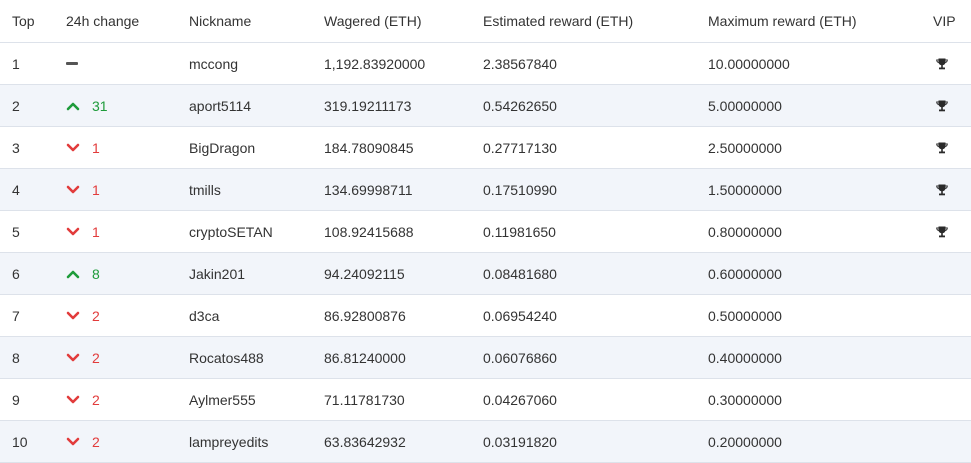  I want to click on maximum-reward-cell: 0.50000000, so click(745, 315).